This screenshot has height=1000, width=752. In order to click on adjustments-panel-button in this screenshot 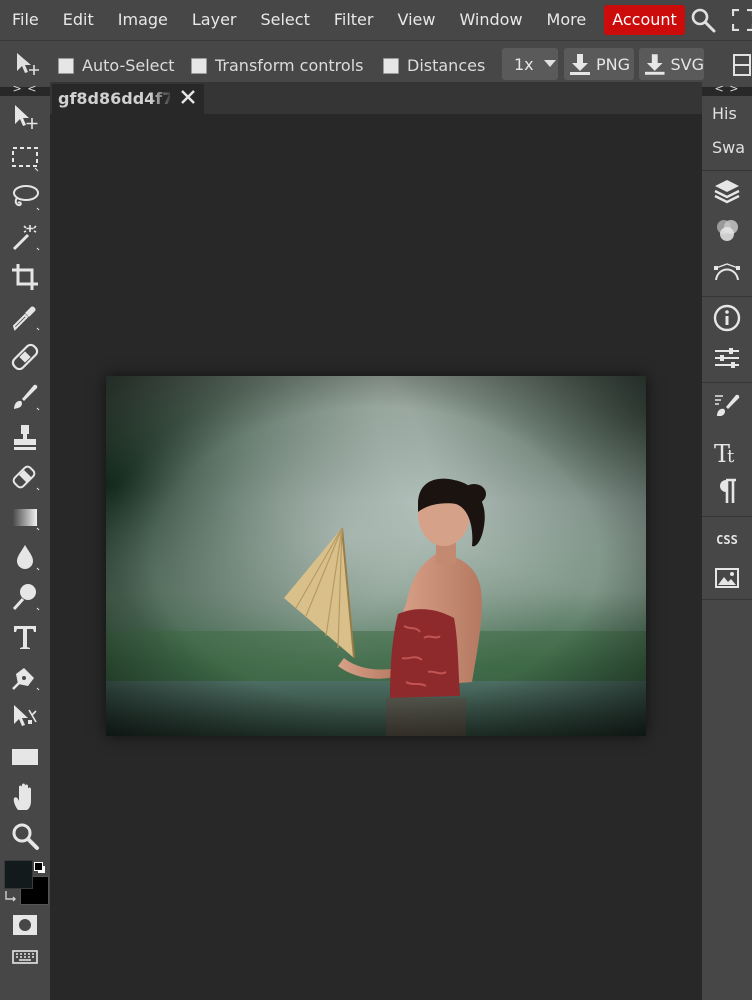, I will do `click(727, 358)`.